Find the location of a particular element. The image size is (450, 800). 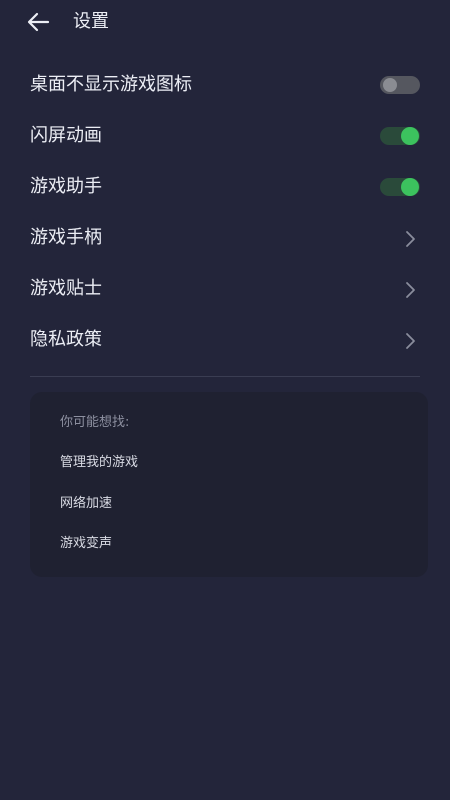

suggestion-manage-games: 管理我的游戏 is located at coordinates (99, 463).